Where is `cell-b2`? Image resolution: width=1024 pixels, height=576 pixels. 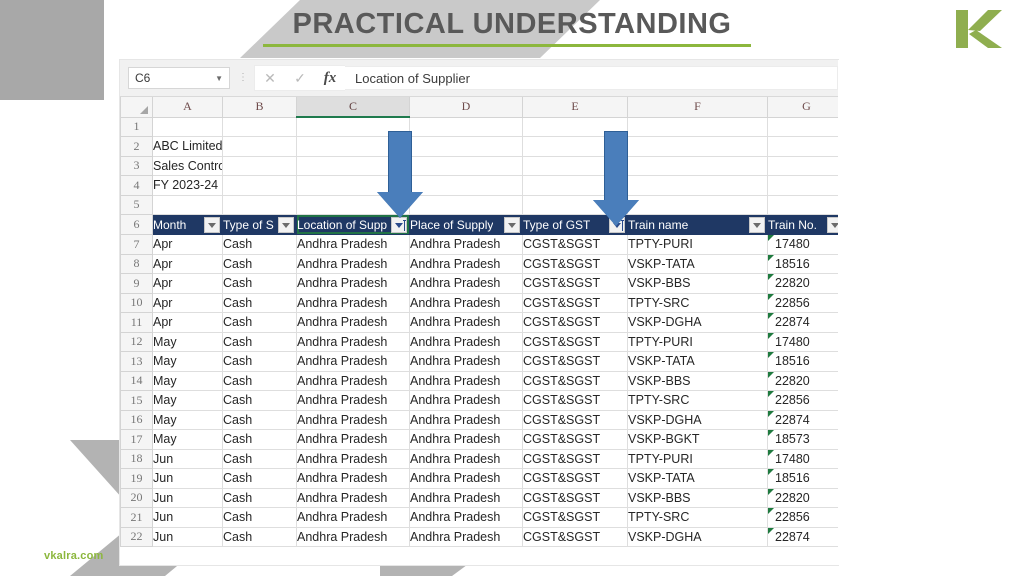
cell-b2 is located at coordinates (259, 146).